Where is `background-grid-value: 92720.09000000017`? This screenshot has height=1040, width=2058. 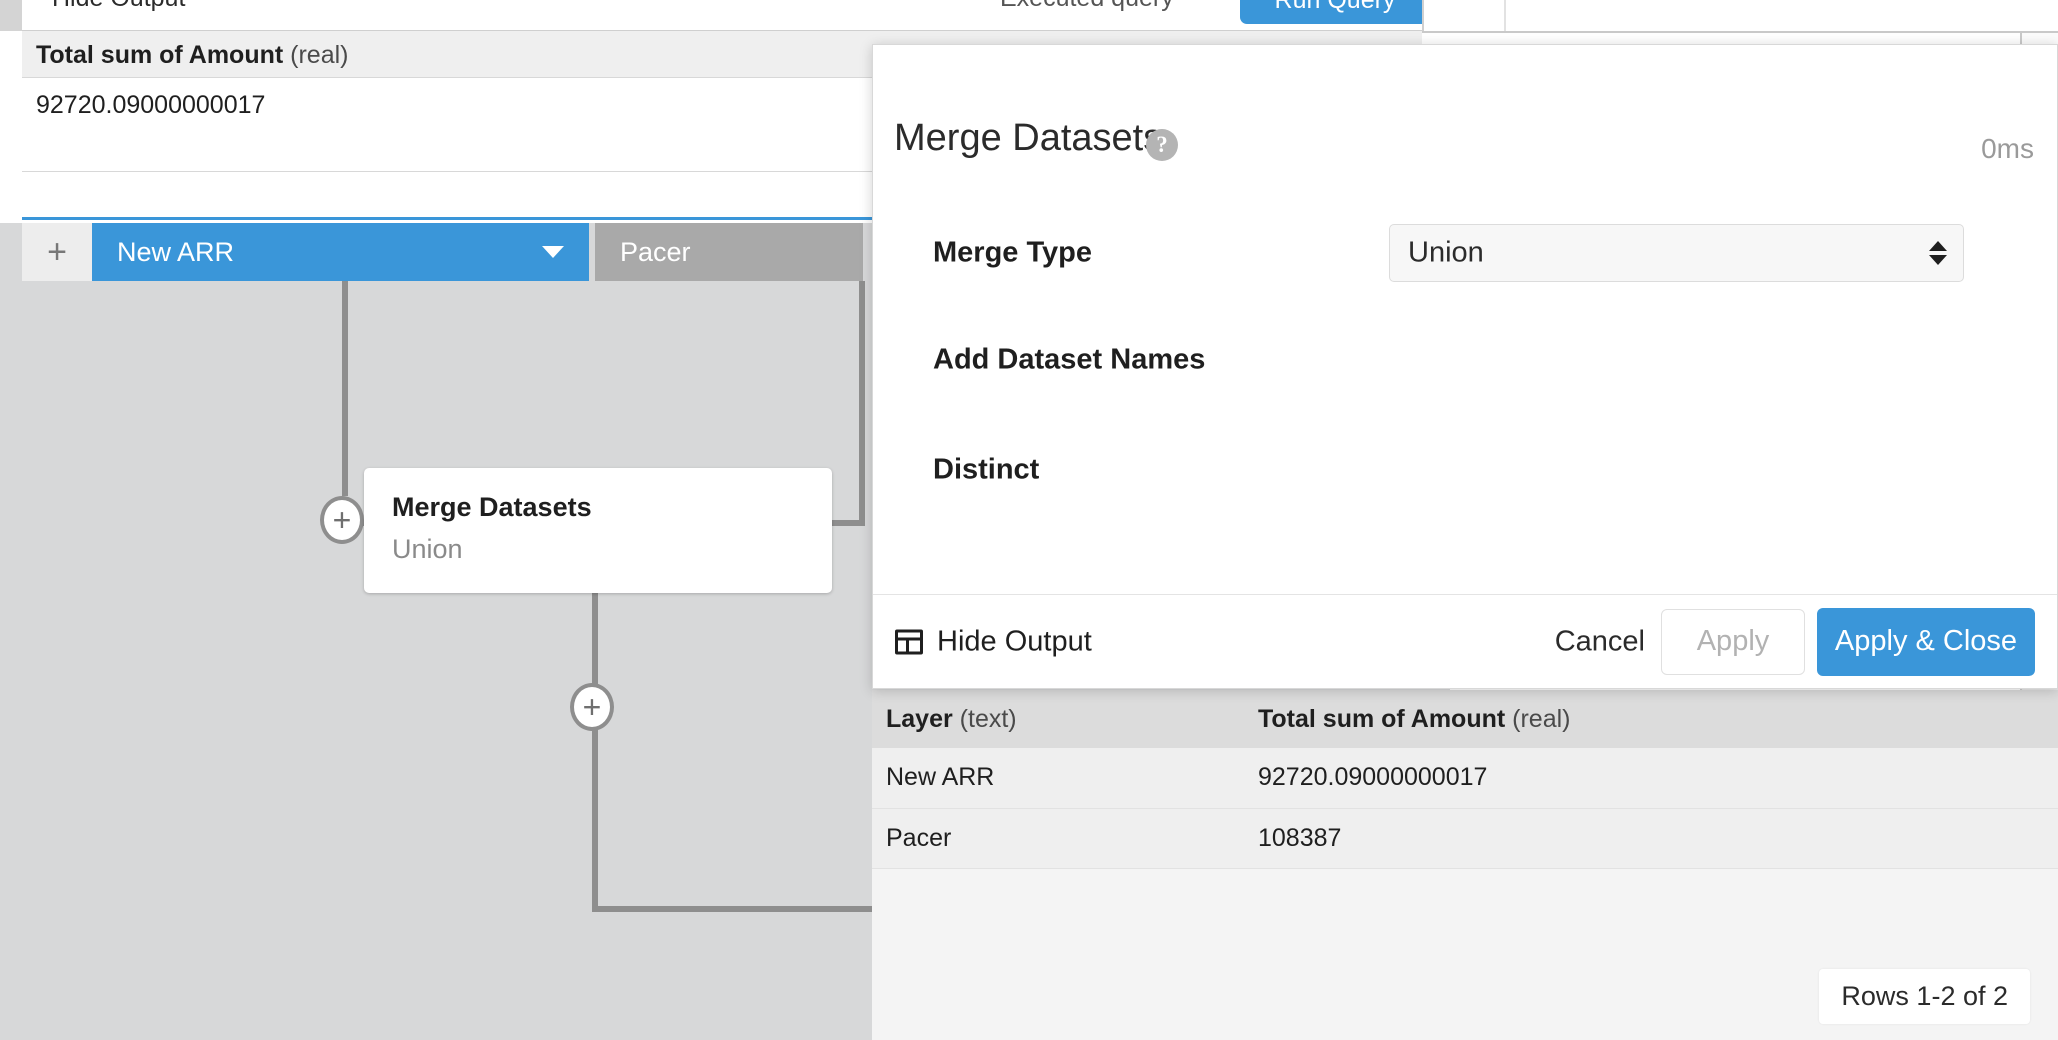 background-grid-value: 92720.09000000017 is located at coordinates (151, 105).